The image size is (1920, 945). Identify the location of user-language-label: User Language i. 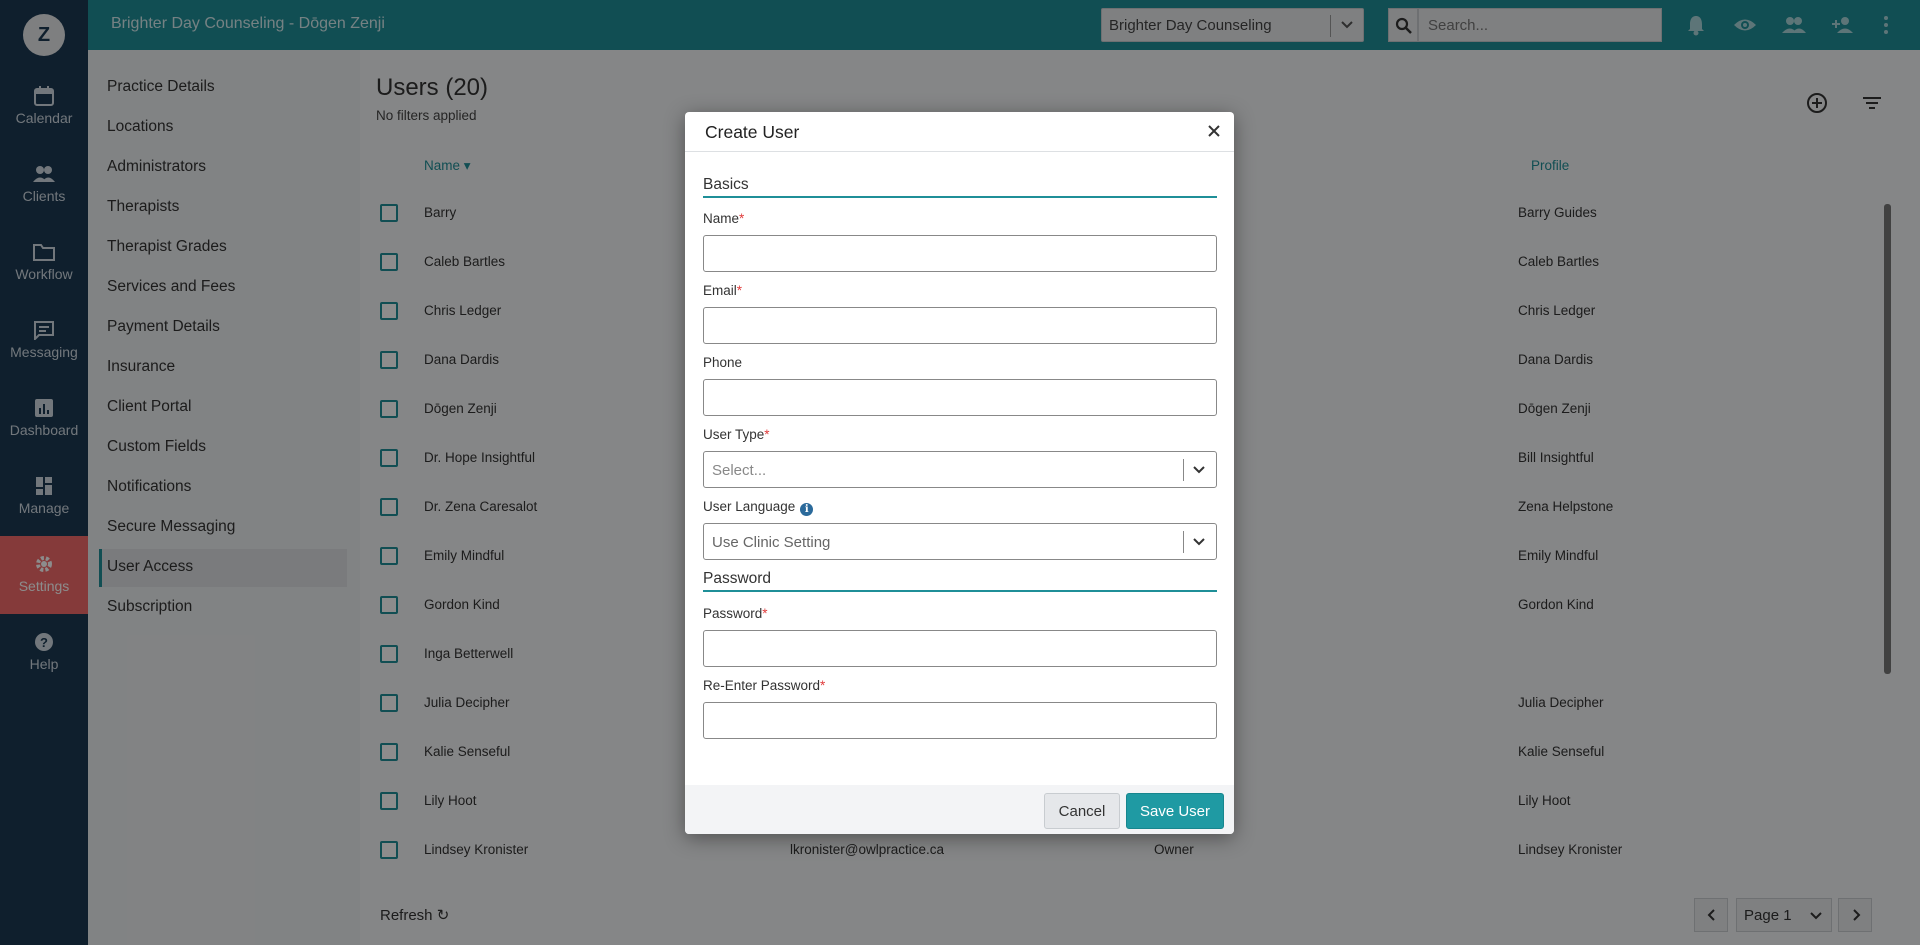
(758, 507).